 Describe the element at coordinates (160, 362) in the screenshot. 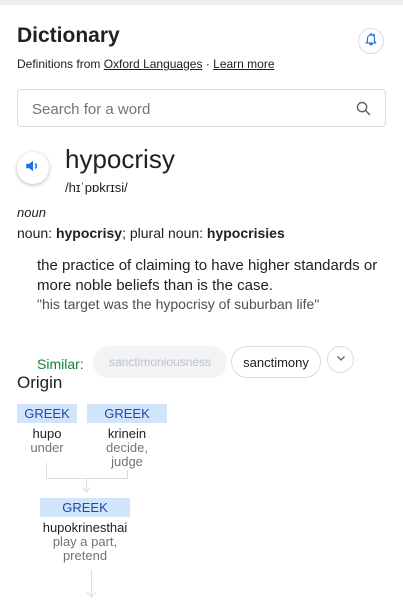

I see `similar-chip: sanctimoniousness` at that location.